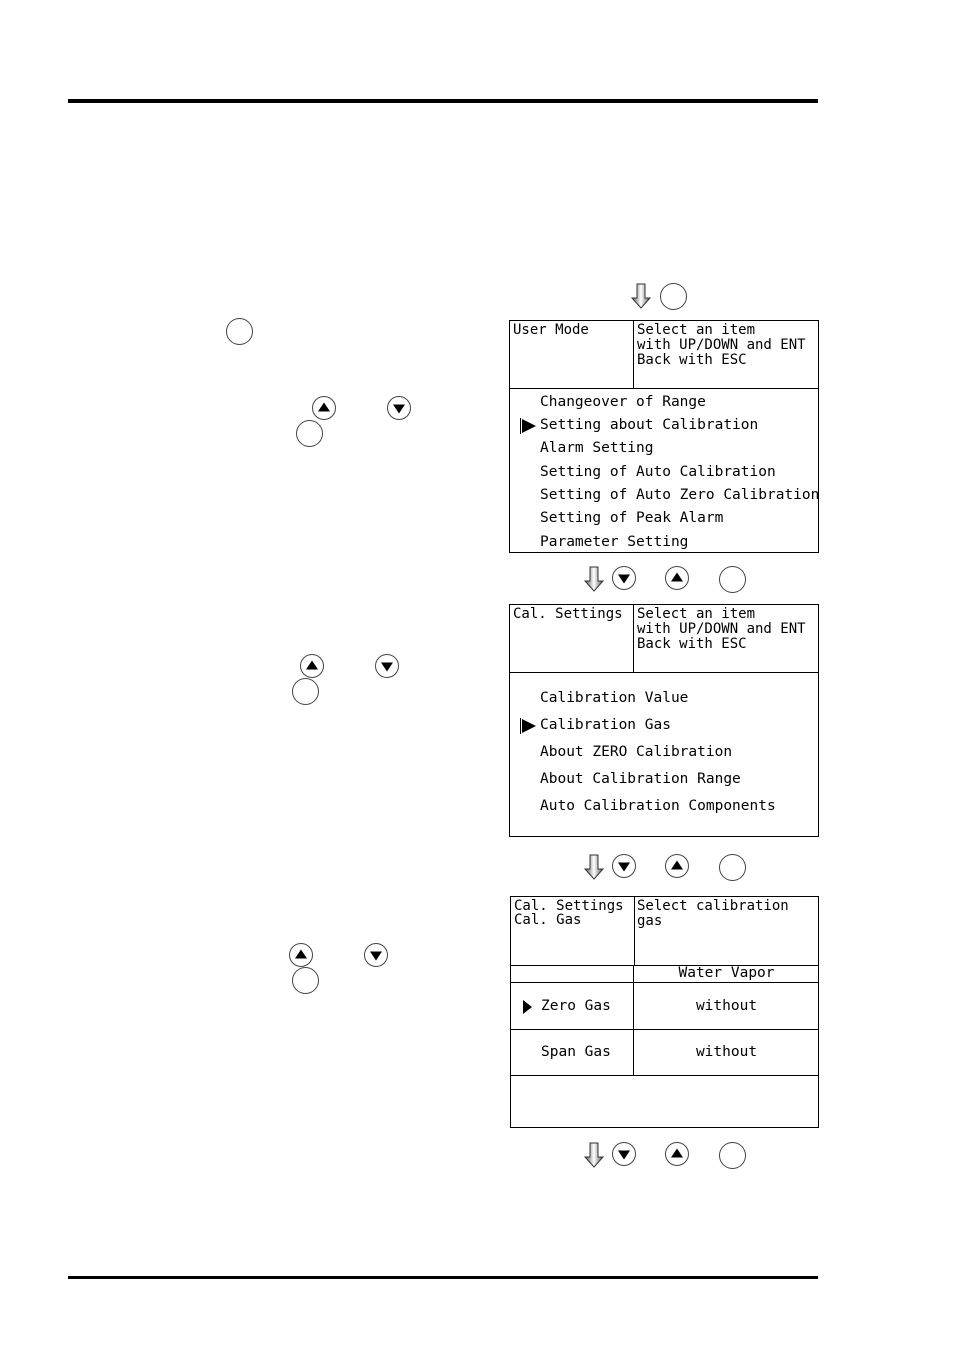 The width and height of the screenshot is (954, 1351). What do you see at coordinates (713, 913) in the screenshot?
I see `screen-instructions: Select calibration gas` at bounding box center [713, 913].